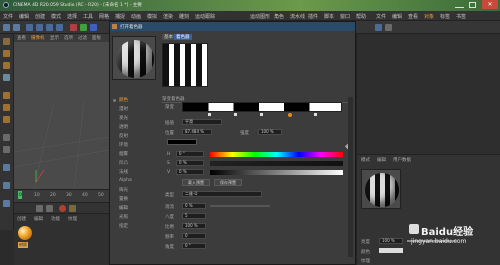 This screenshot has height=265, width=500. I want to click on attr-tab-mode: 模式, so click(365, 160).